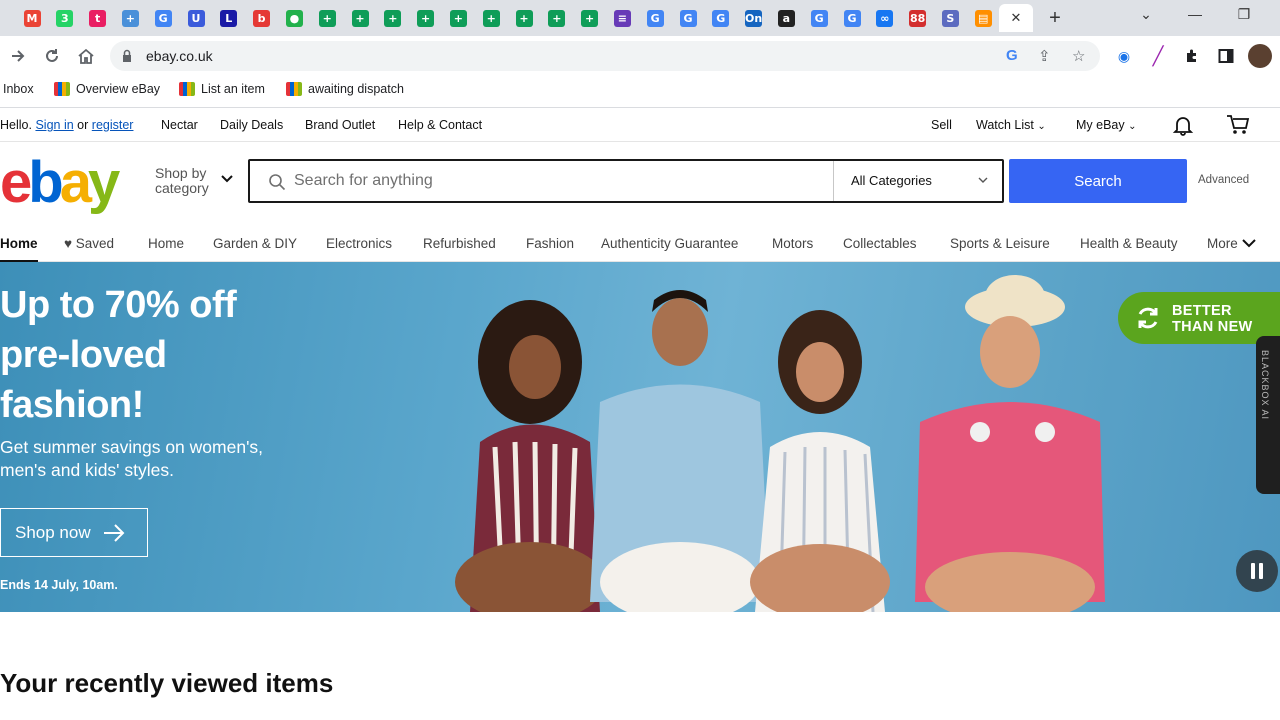 This screenshot has height=720, width=1280. Describe the element at coordinates (1148, 318) in the screenshot. I see `refresh-icon` at that location.